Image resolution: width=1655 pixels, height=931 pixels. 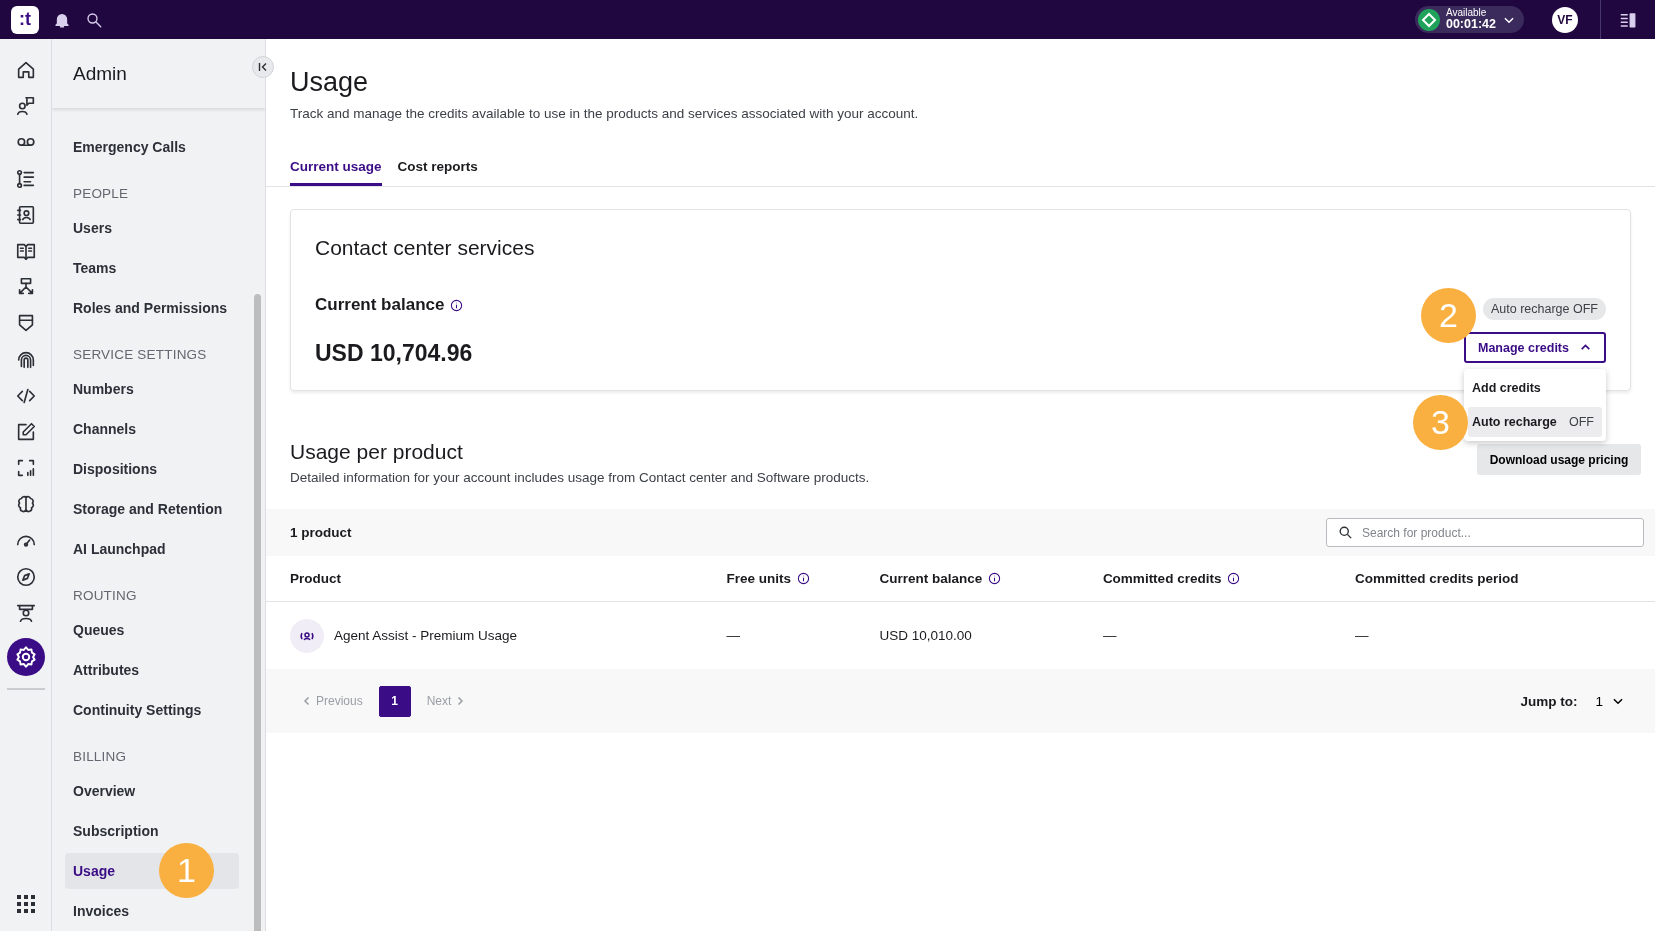 What do you see at coordinates (315, 578) in the screenshot?
I see `column-header: Product` at bounding box center [315, 578].